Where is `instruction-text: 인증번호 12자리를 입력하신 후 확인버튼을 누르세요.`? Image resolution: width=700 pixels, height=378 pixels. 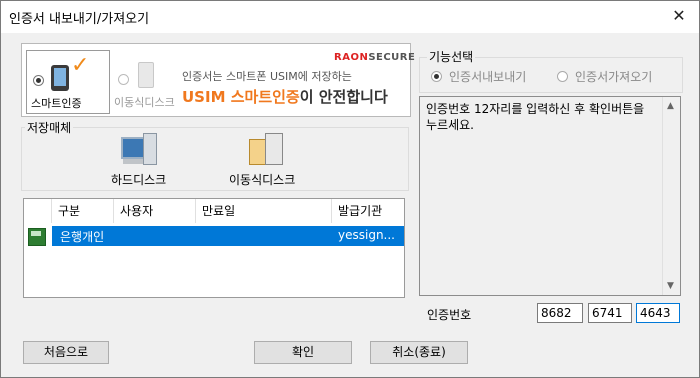 instruction-text: 인증번호 12자리를 입력하신 후 확인버튼을 누르세요. is located at coordinates (535, 117).